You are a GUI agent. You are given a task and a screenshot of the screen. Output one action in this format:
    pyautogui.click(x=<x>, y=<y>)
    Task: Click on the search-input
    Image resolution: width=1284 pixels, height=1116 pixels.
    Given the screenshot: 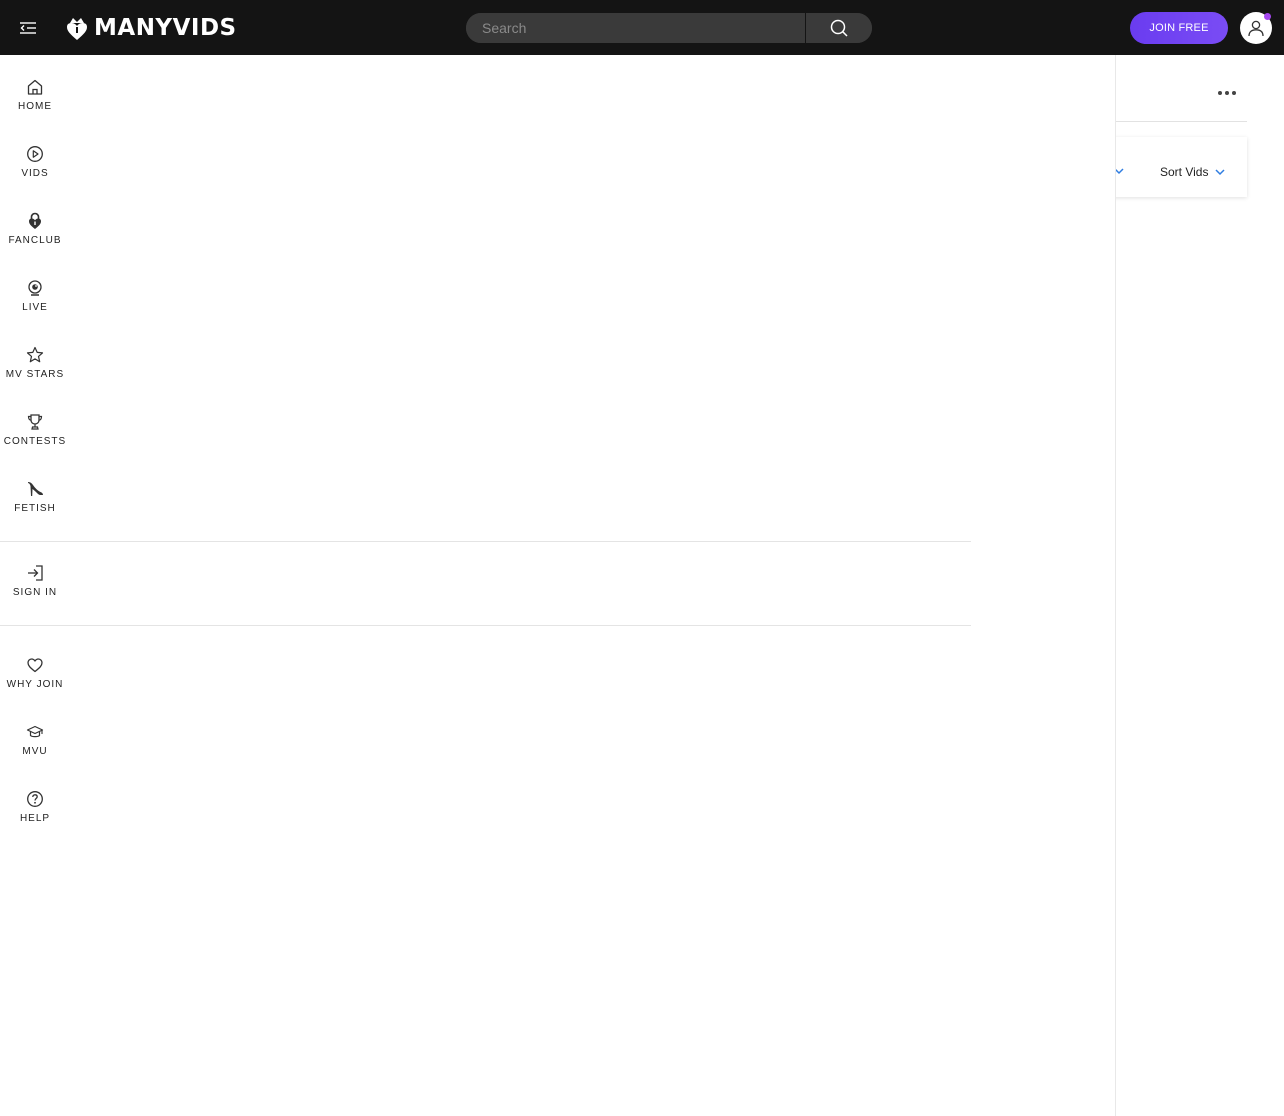 What is the action you would take?
    pyautogui.click(x=635, y=28)
    